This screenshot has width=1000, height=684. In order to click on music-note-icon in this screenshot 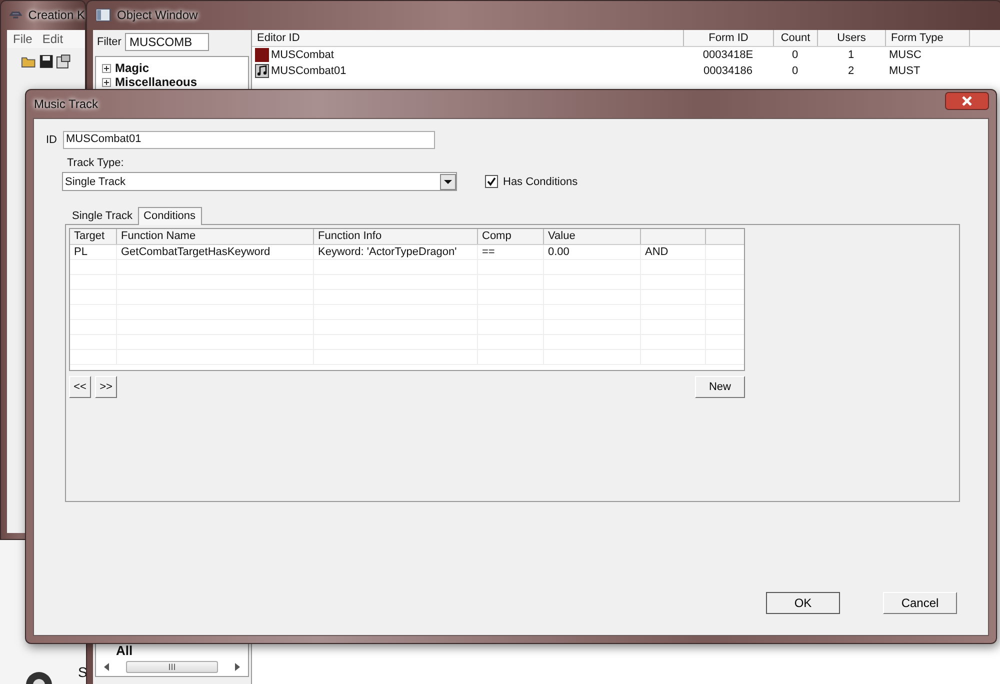, I will do `click(262, 71)`.